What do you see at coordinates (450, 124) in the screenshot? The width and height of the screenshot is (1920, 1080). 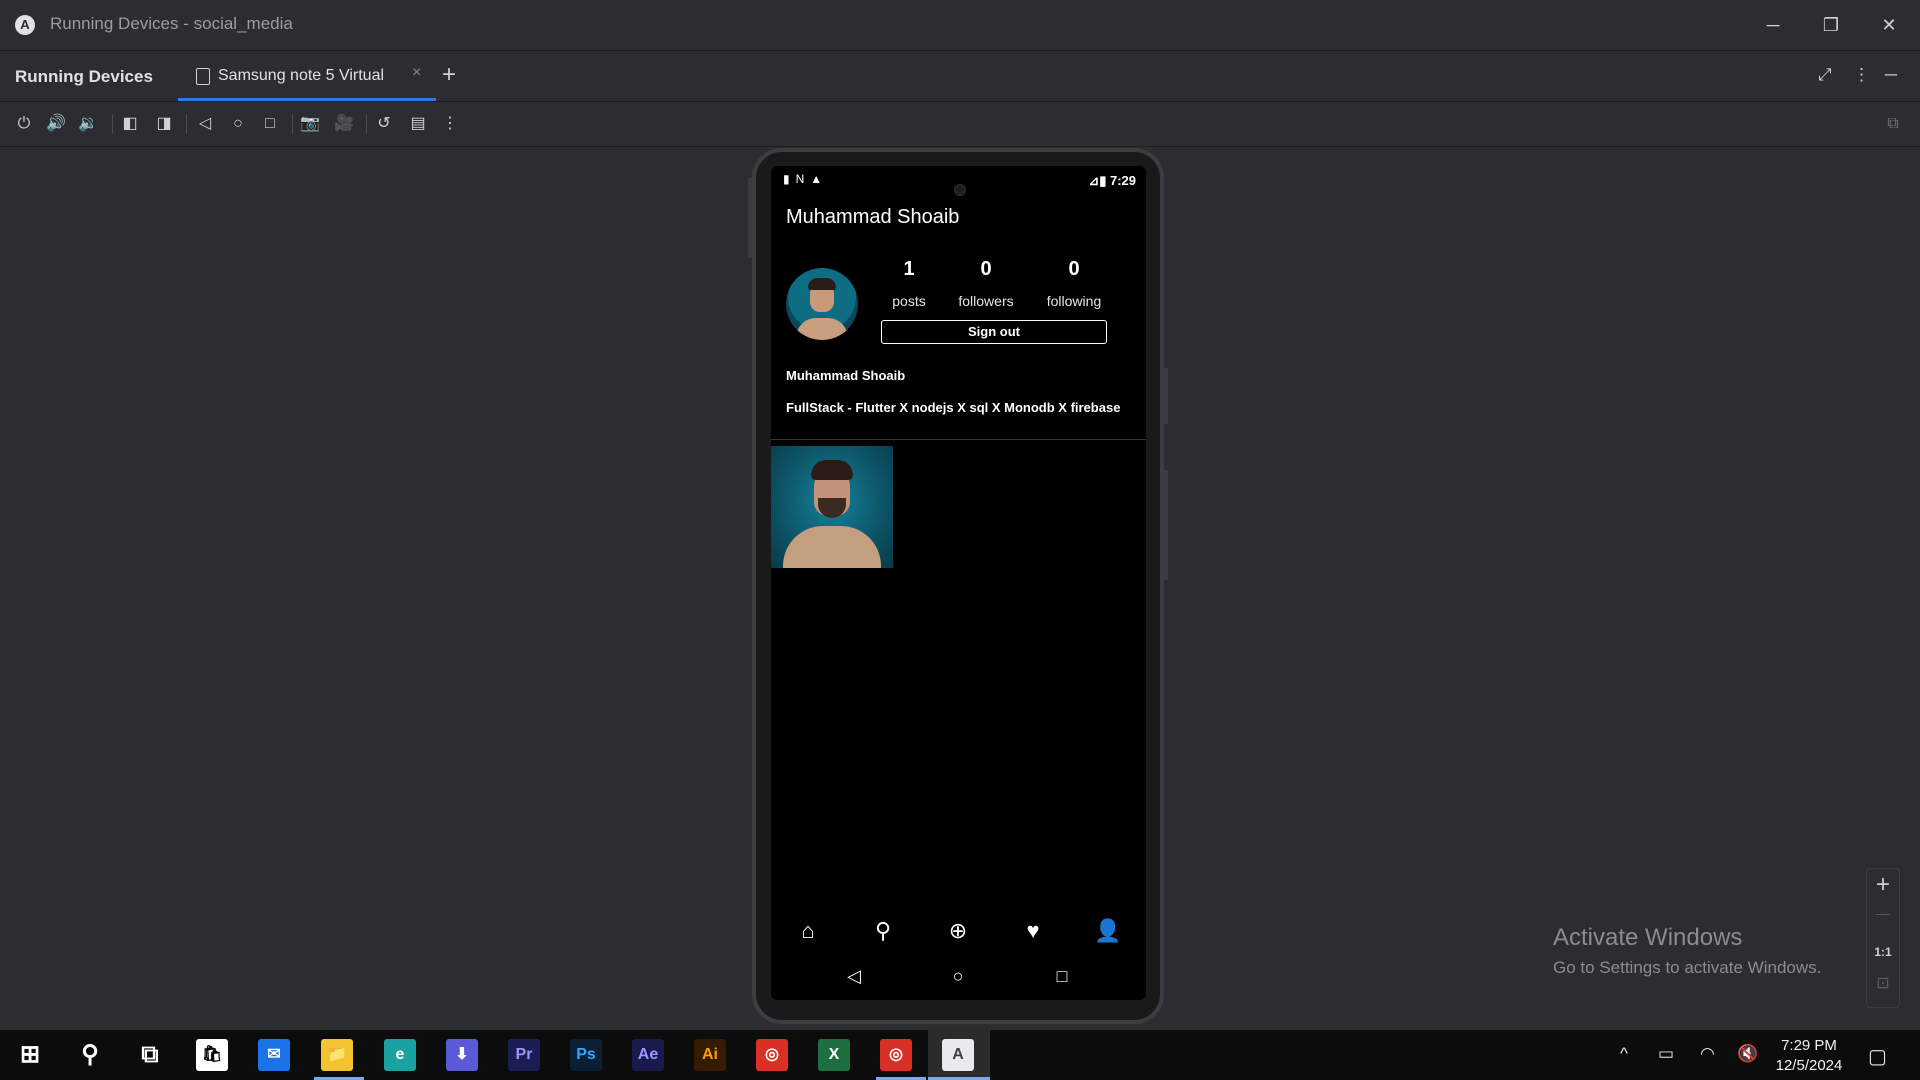 I see `more-icon: ⋮` at bounding box center [450, 124].